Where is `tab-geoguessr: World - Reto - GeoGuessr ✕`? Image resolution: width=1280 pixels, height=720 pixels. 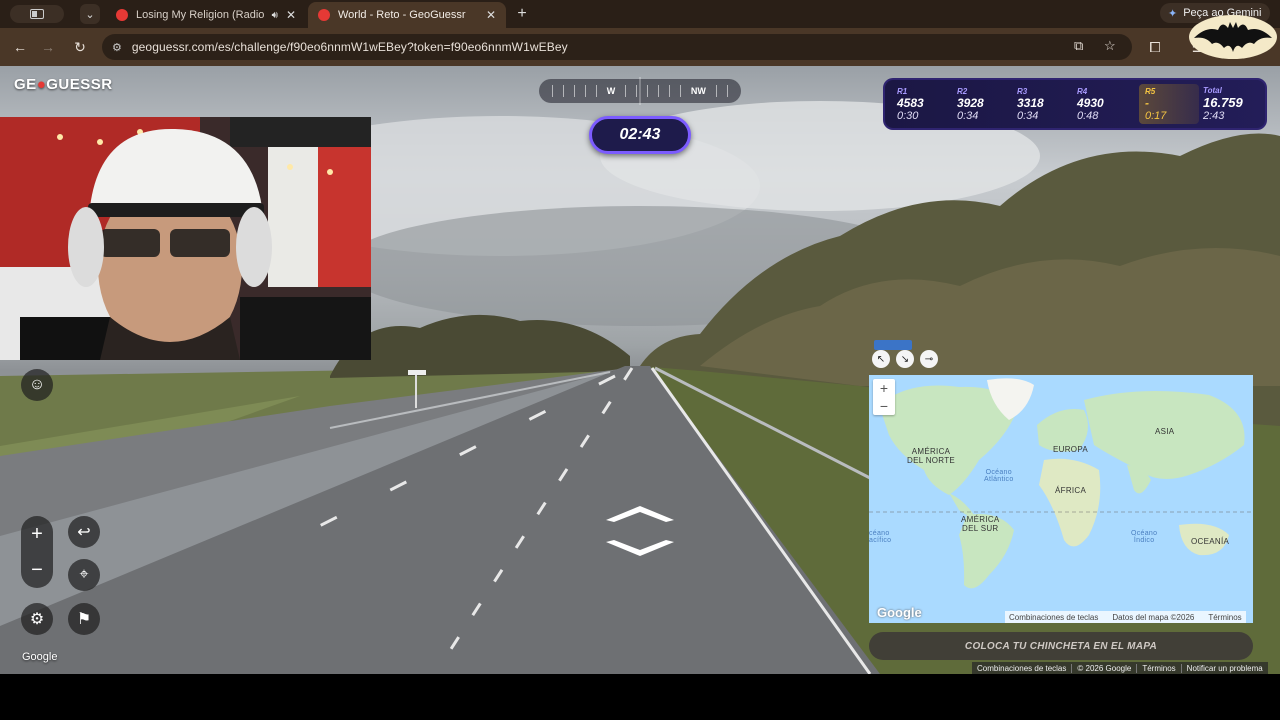 tab-geoguessr: World - Reto - GeoGuessr ✕ is located at coordinates (407, 15).